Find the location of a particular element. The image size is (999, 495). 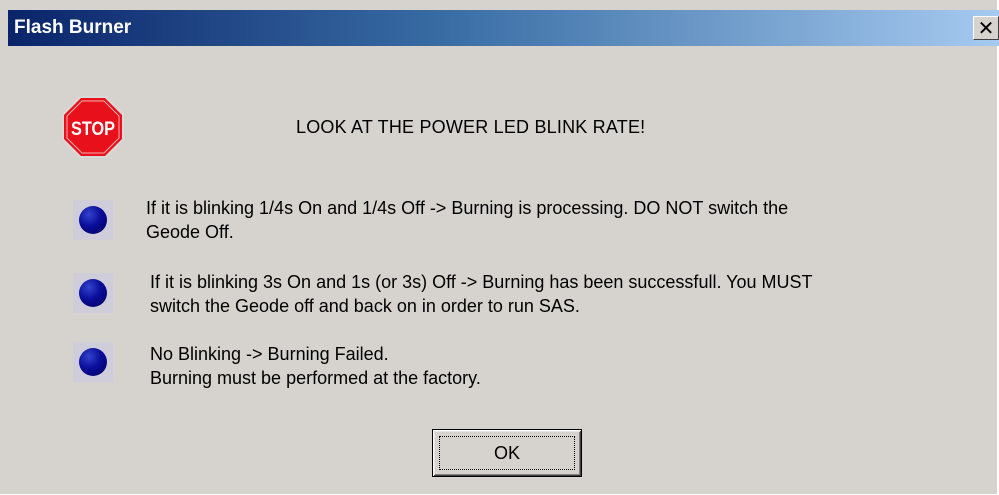

stop-sign-icon: STOP is located at coordinates (93, 127).